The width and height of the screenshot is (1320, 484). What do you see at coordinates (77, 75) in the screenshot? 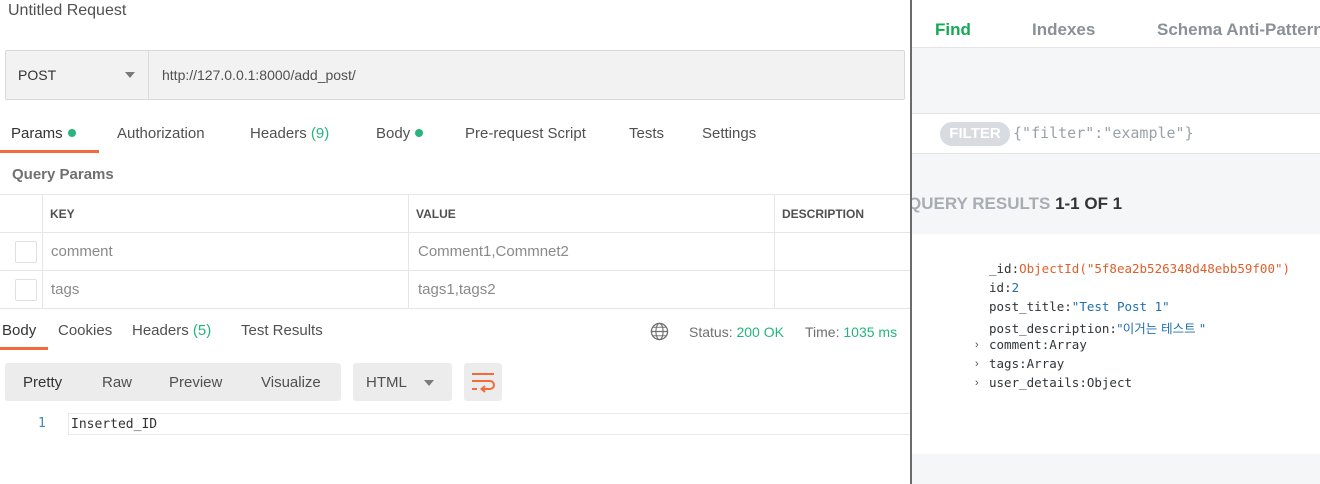
I see `method-dropdown: POST` at bounding box center [77, 75].